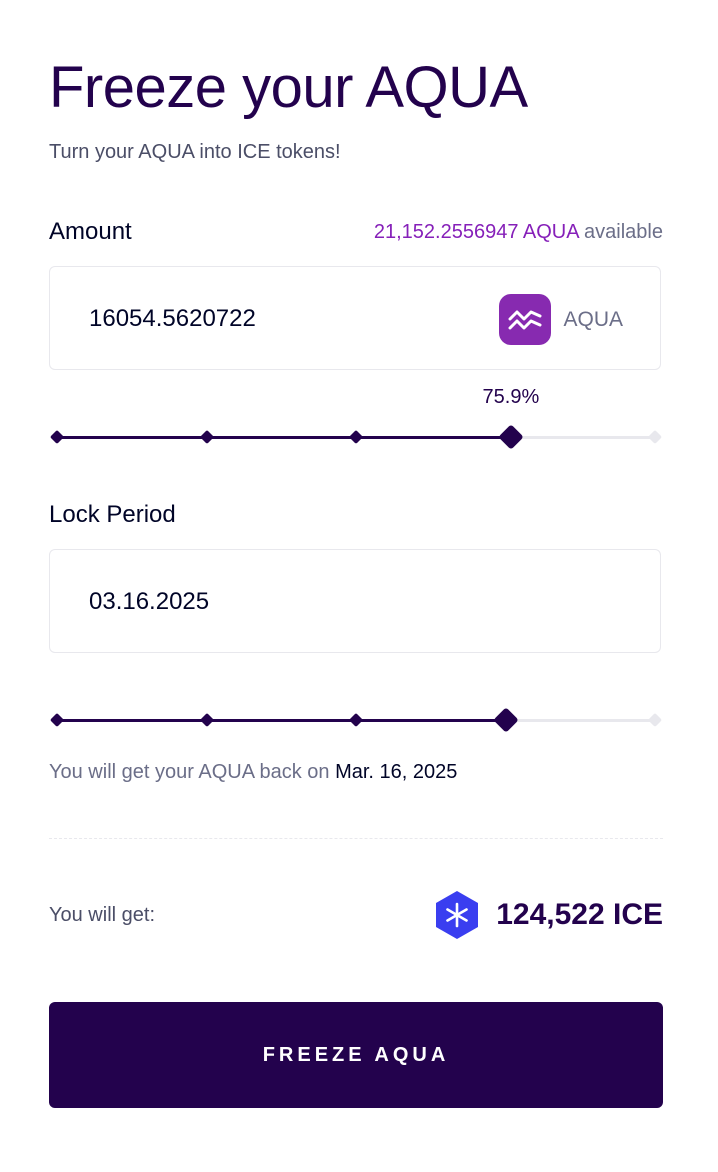 This screenshot has height=1172, width=718. Describe the element at coordinates (593, 319) in the screenshot. I see `asset-code: AQUA` at that location.